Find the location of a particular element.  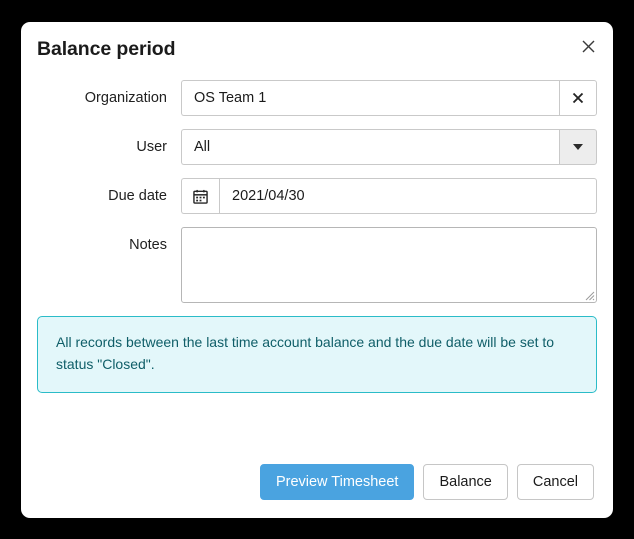

user-select-value: All is located at coordinates (370, 147).